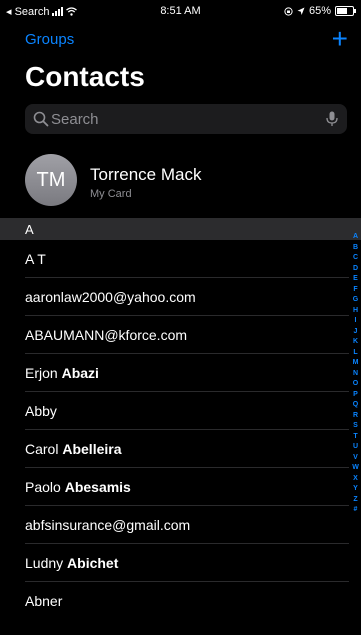 The width and height of the screenshot is (361, 635). I want to click on index-letter: H, so click(355, 311).